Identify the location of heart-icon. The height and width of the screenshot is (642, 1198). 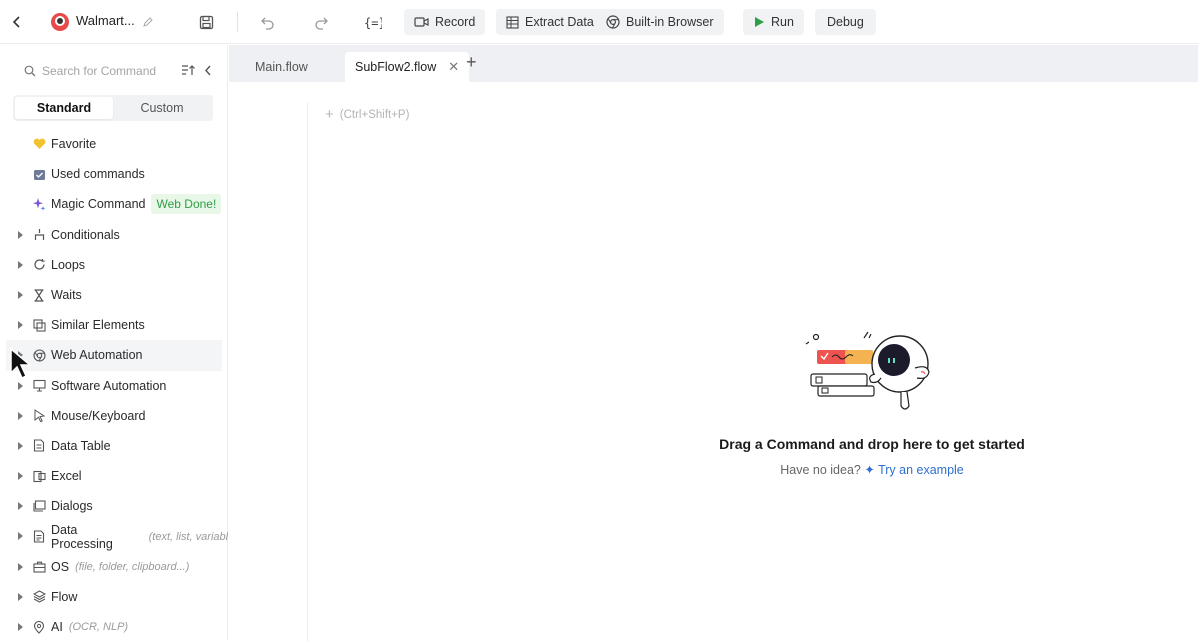
(39, 144).